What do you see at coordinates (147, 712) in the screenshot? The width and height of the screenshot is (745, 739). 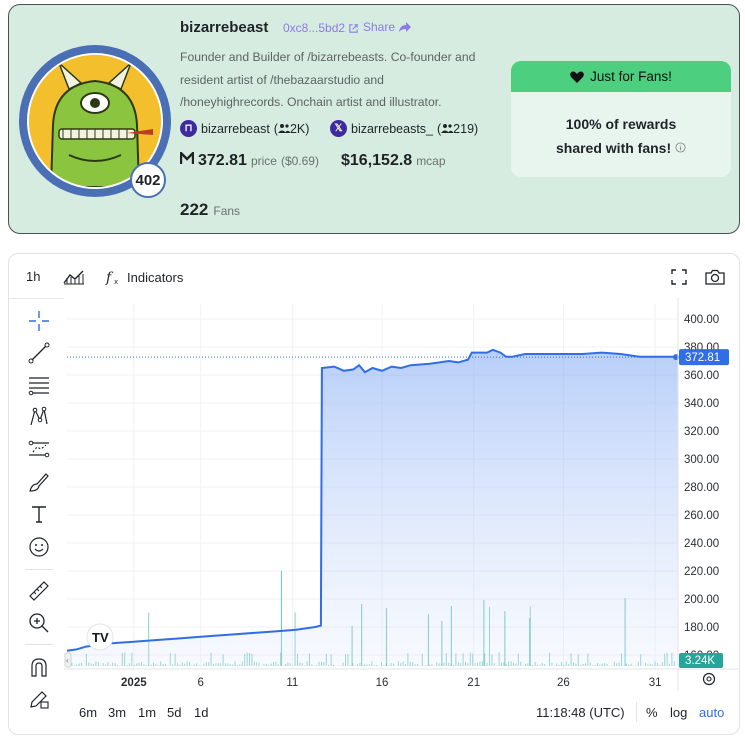 I see `timeframe-1m: 1m` at bounding box center [147, 712].